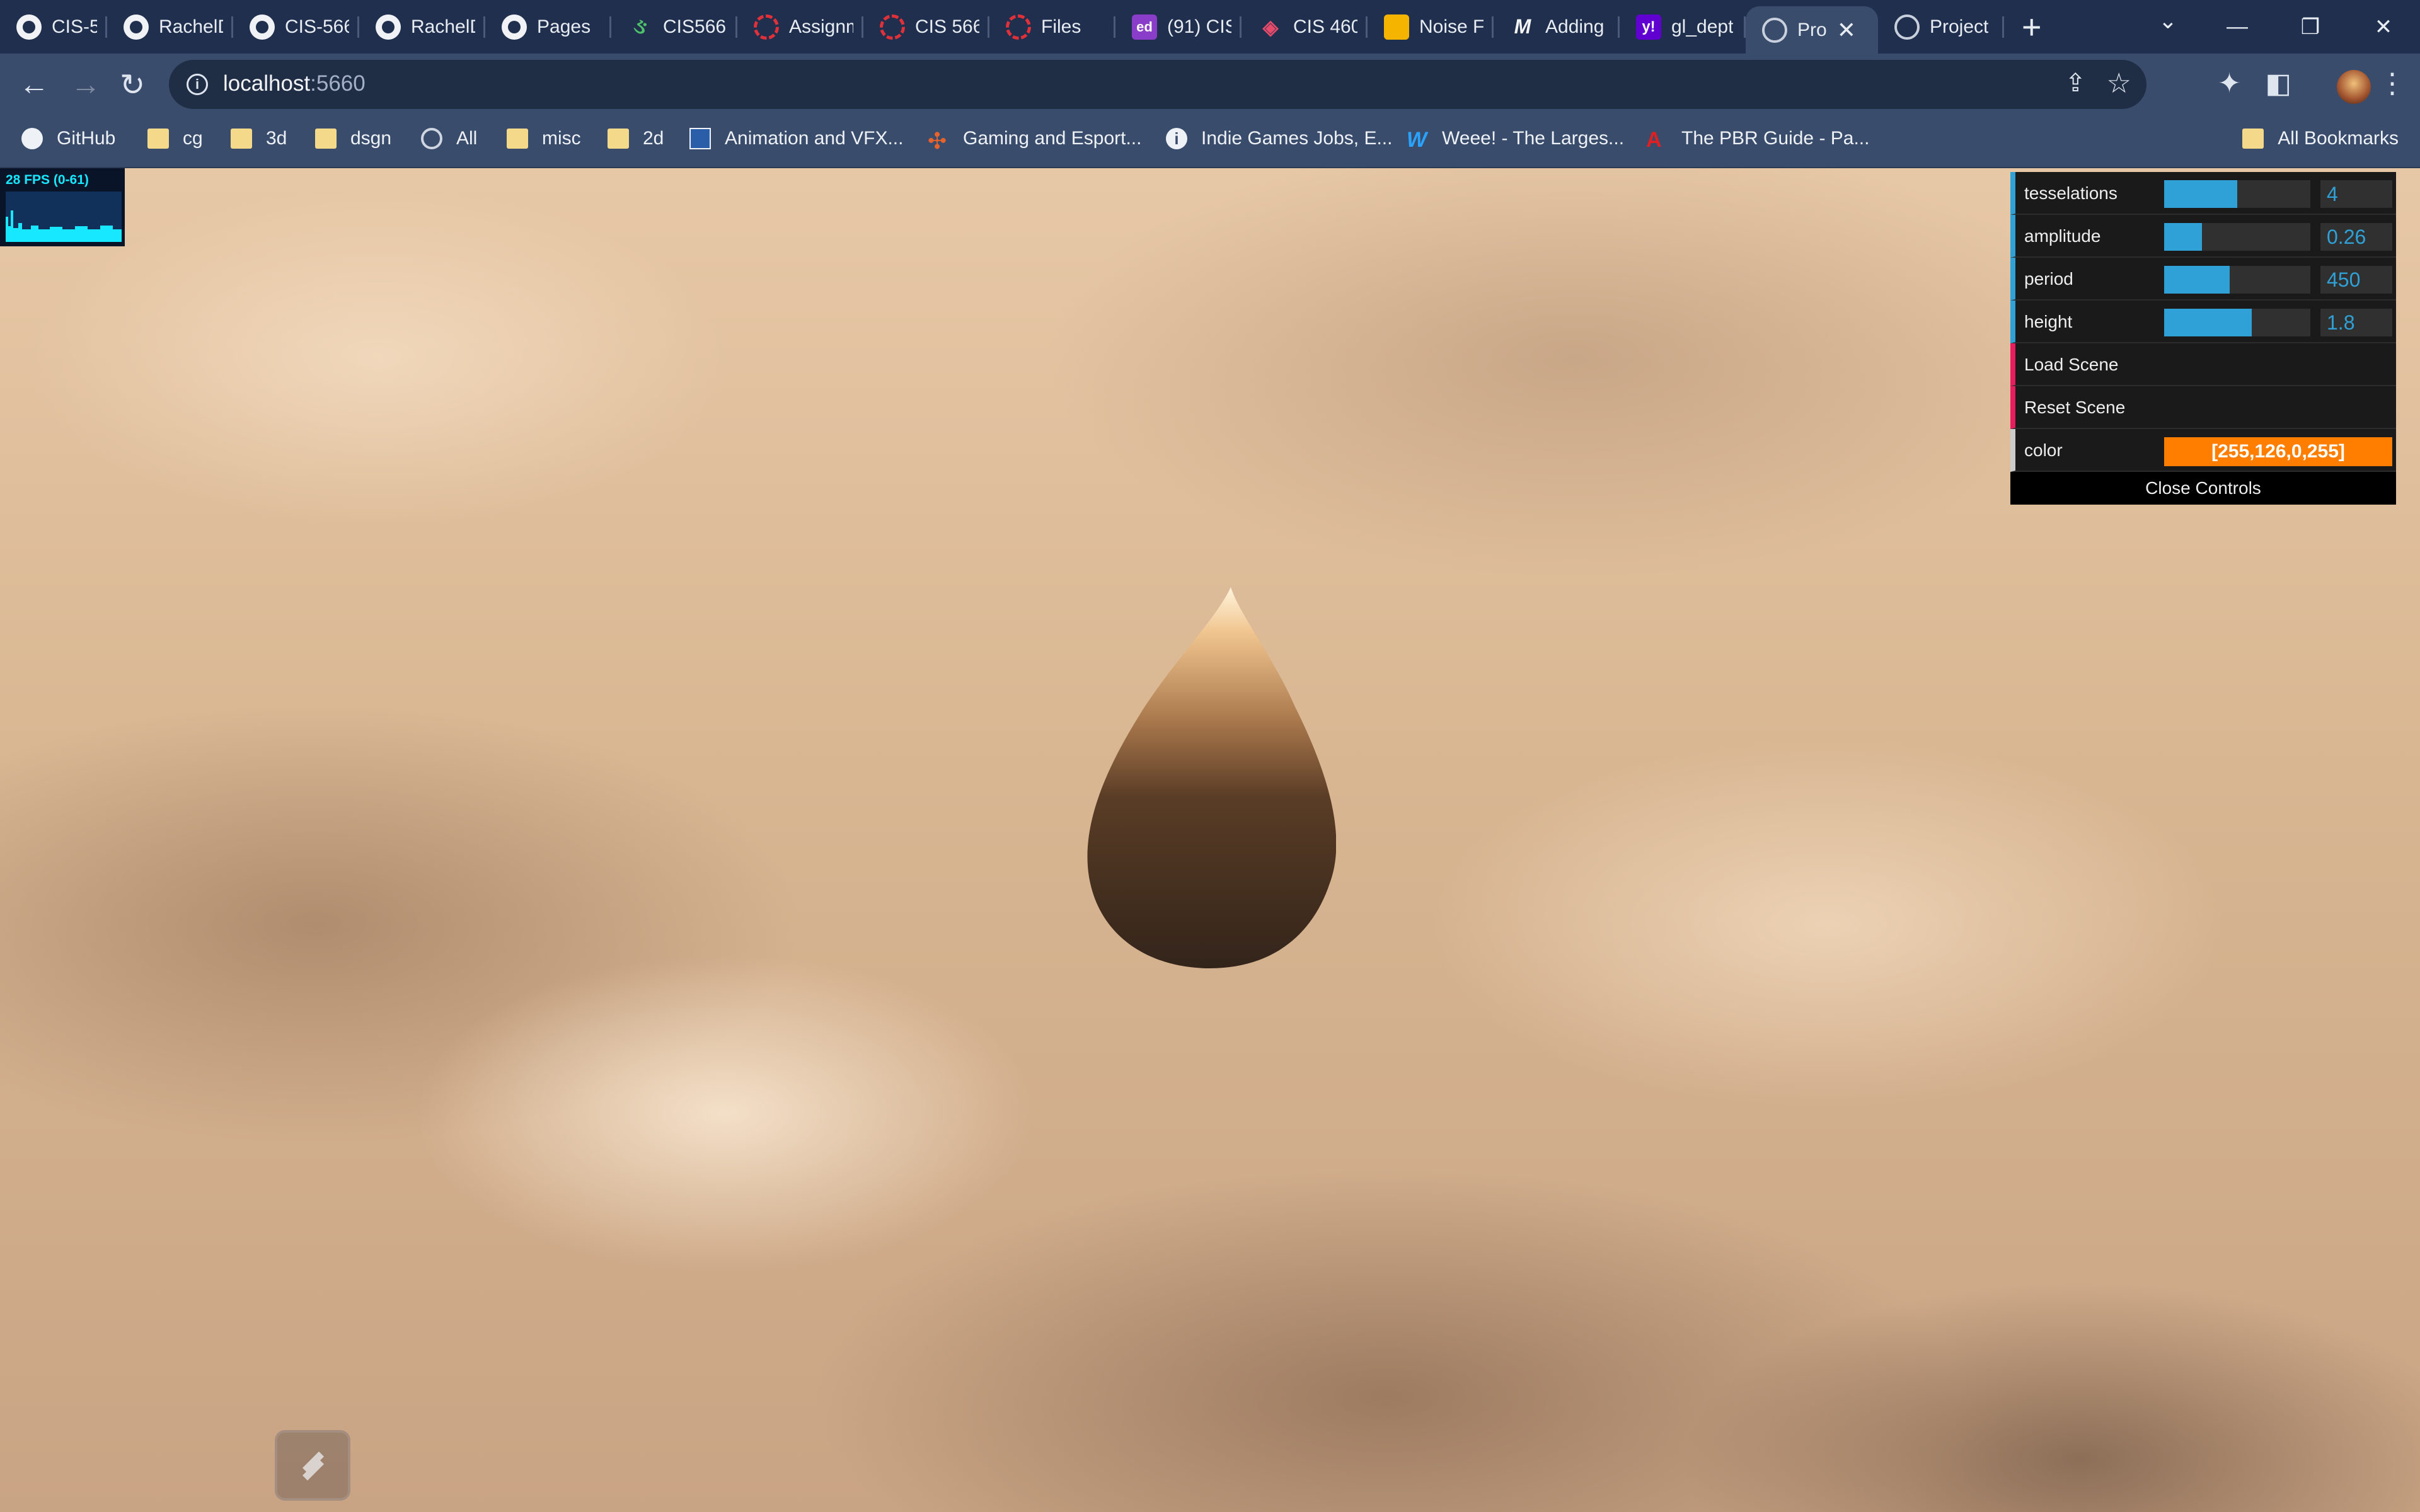 The image size is (2420, 1512). What do you see at coordinates (2063, 236) in the screenshot?
I see `control-label: amplitude` at bounding box center [2063, 236].